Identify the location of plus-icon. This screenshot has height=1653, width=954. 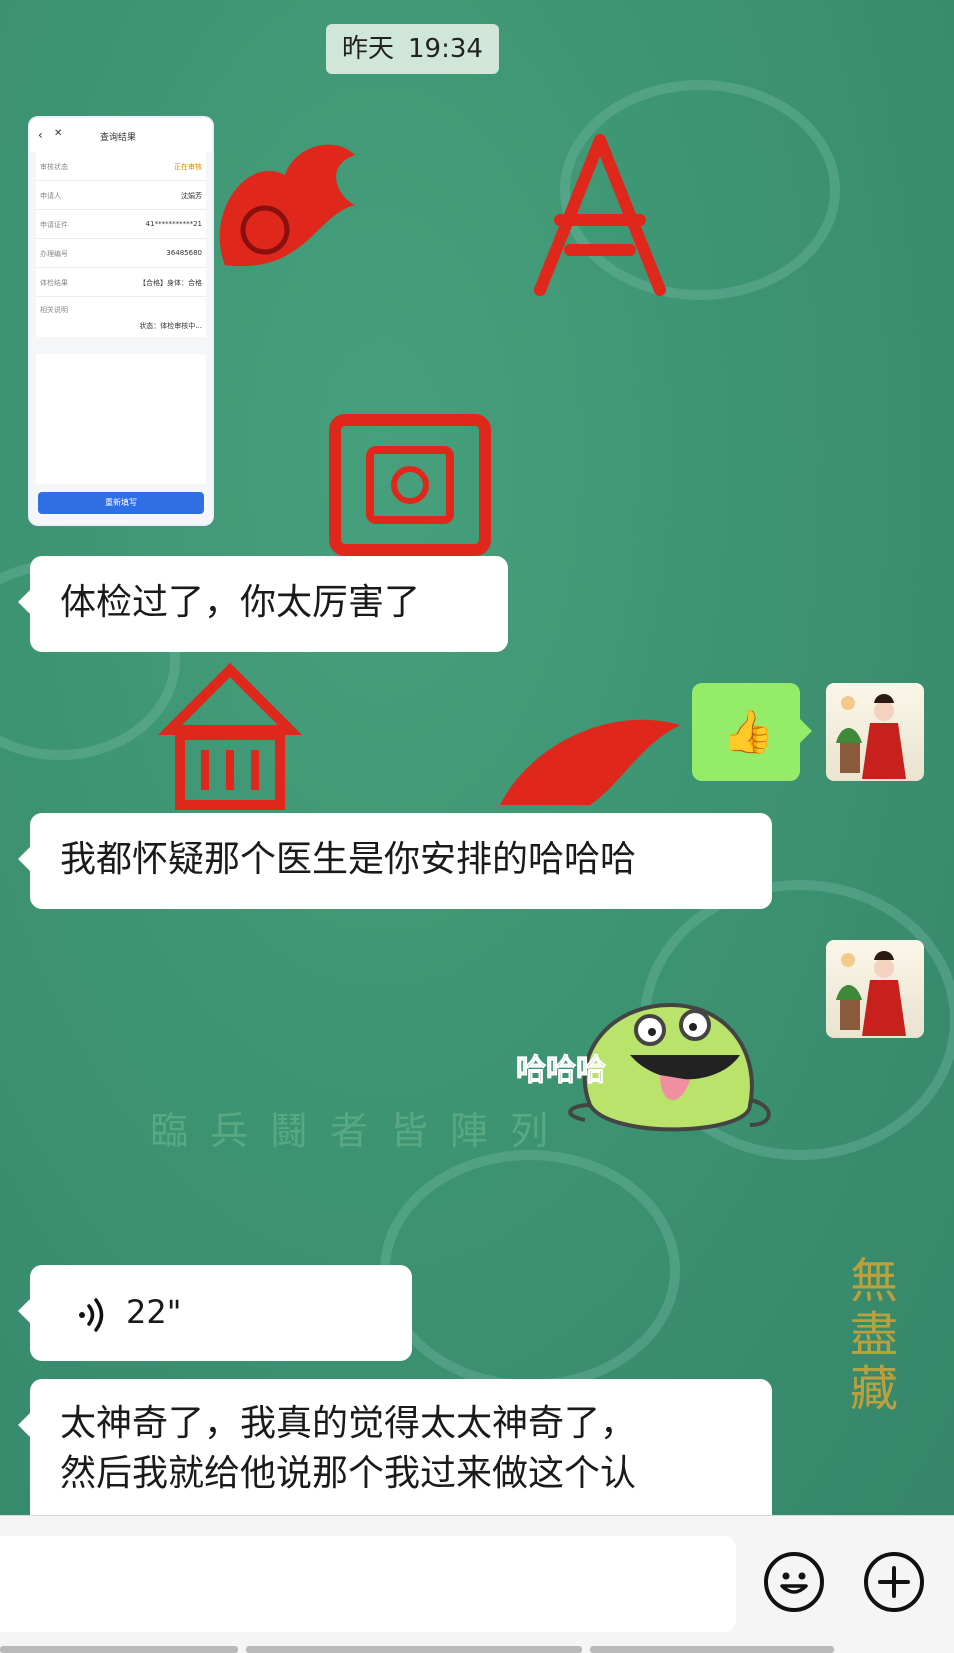
(894, 1582).